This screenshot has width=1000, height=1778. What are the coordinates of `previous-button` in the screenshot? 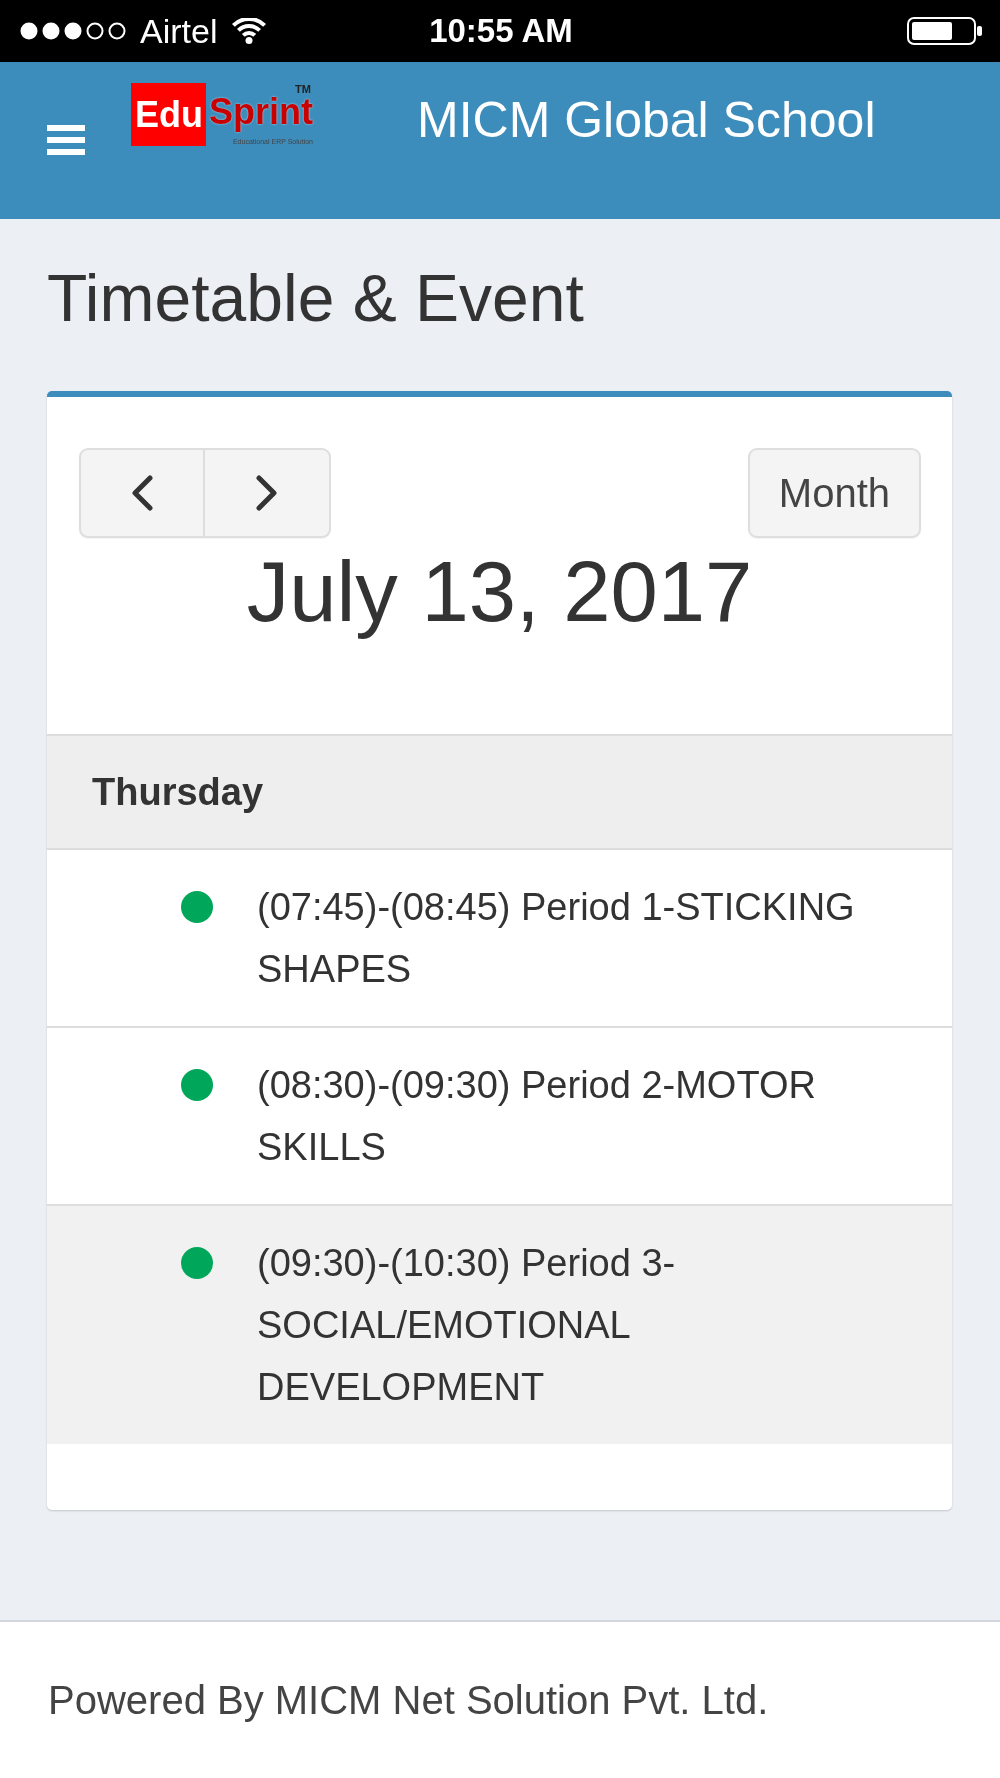 It's located at (142, 493).